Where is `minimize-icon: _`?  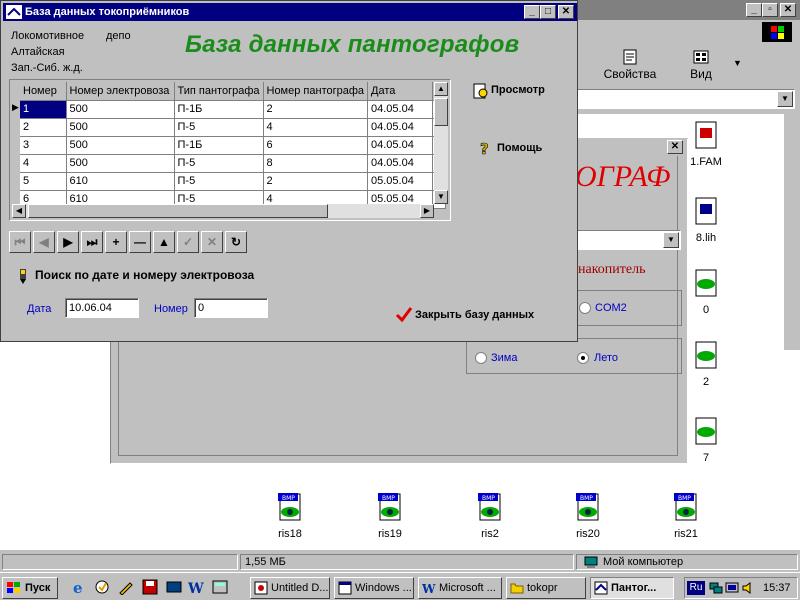
minimize-icon: _ is located at coordinates (754, 10).